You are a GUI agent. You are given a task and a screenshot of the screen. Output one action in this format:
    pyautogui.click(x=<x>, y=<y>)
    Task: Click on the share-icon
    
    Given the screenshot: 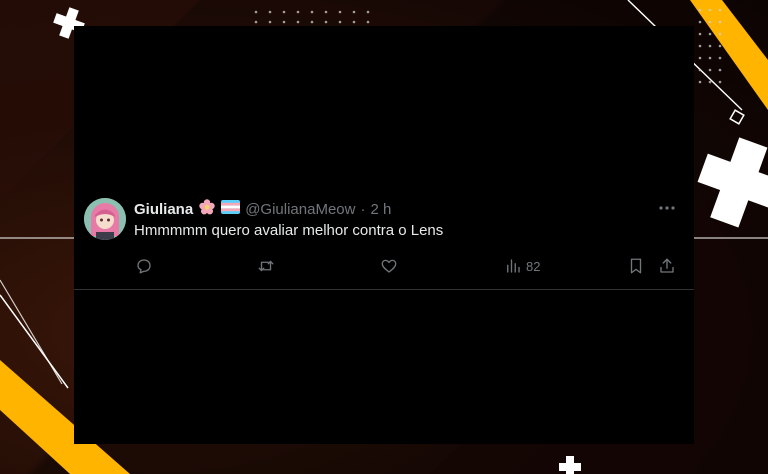 What is the action you would take?
    pyautogui.click(x=667, y=265)
    